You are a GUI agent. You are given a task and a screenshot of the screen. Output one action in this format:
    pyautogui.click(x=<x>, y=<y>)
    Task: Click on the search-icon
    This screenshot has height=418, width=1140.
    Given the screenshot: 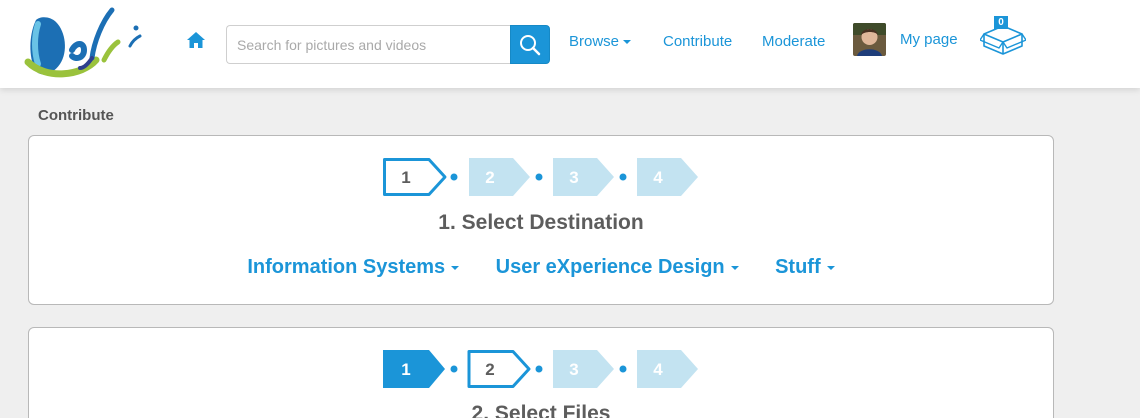 What is the action you would take?
    pyautogui.click(x=530, y=44)
    